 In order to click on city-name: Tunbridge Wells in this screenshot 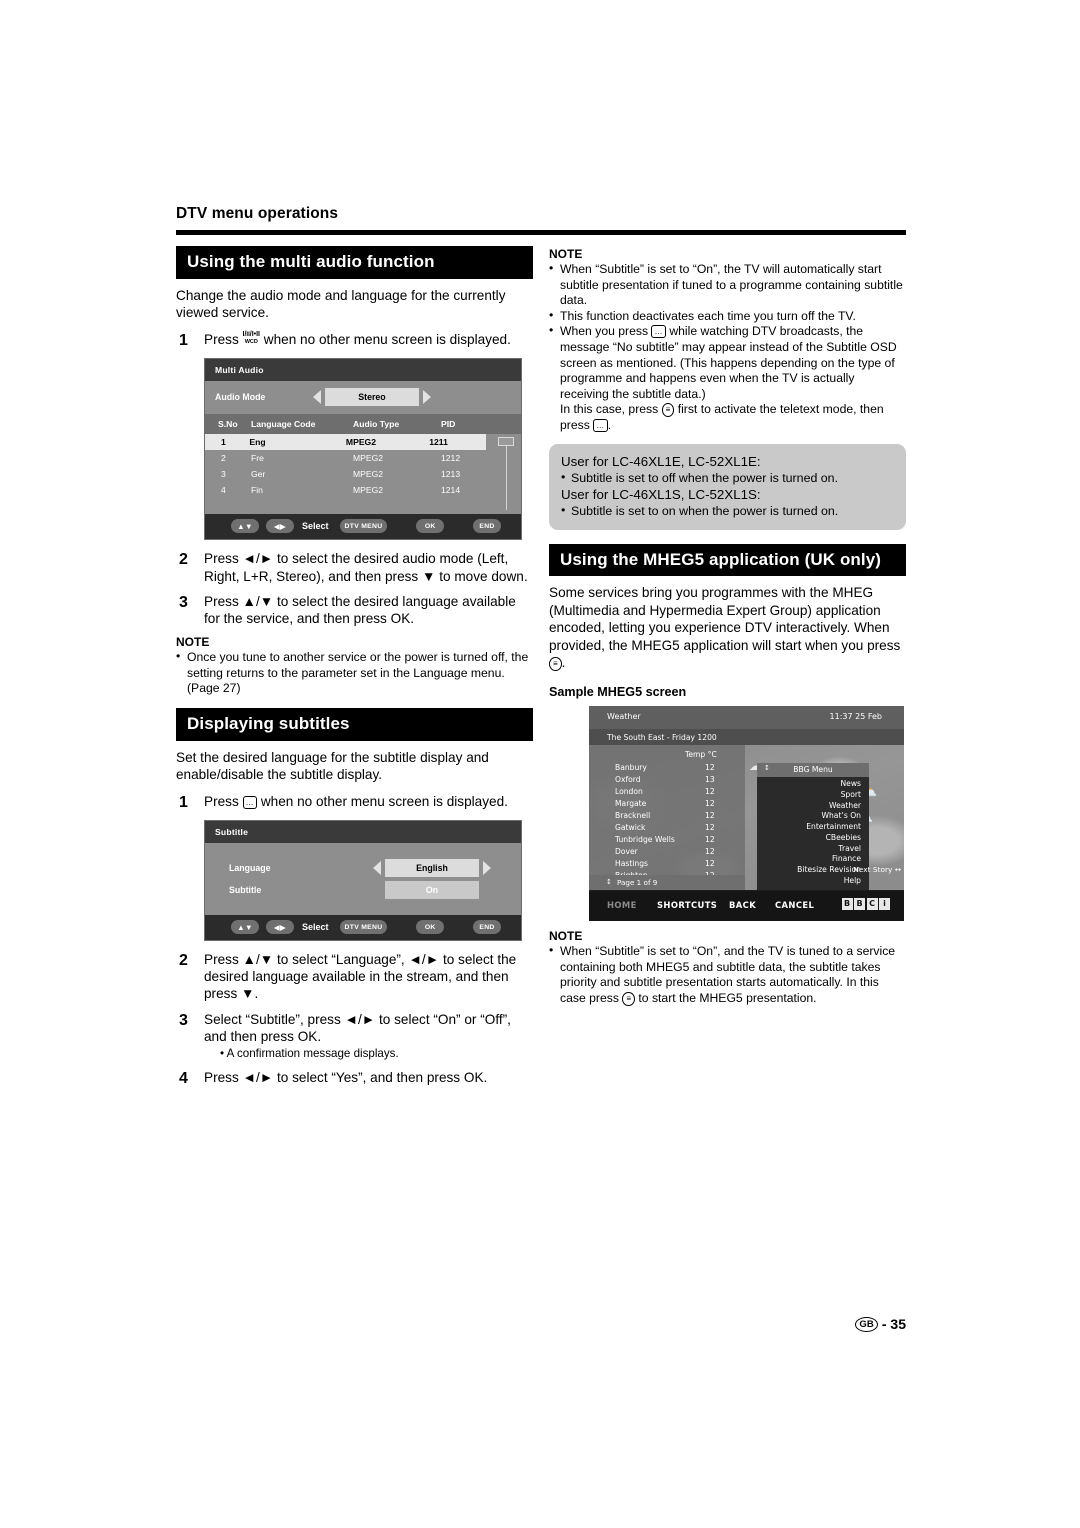, I will do `click(645, 840)`.